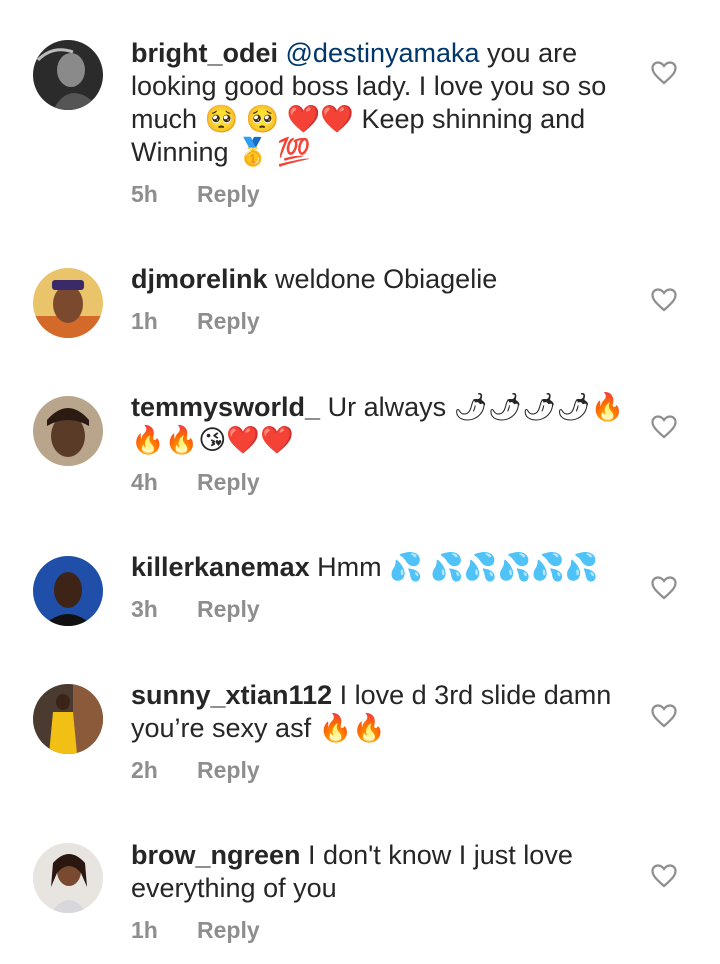 This screenshot has width=720, height=964. Describe the element at coordinates (216, 855) in the screenshot. I see `comment-username: brow_ngreen` at that location.